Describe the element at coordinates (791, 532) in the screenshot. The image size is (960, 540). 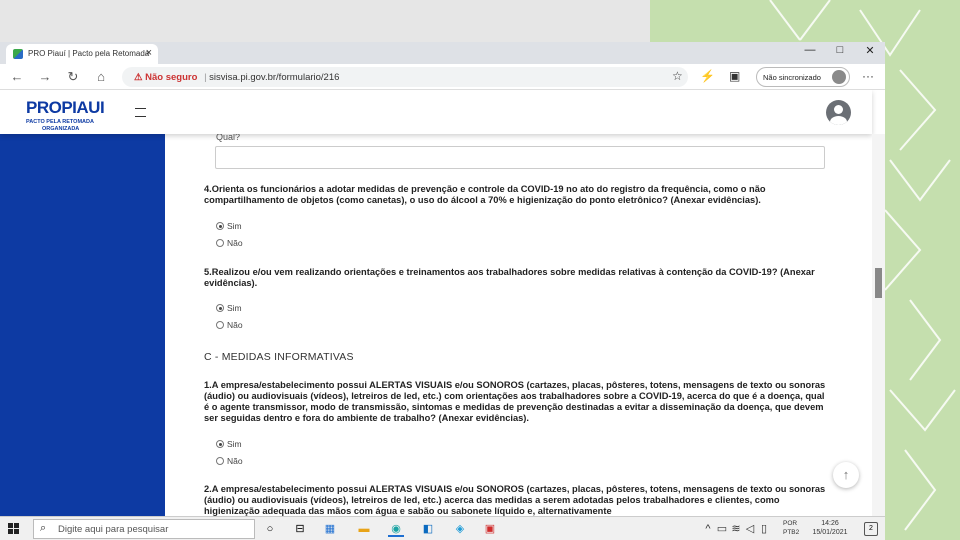
I see `keyboard-layout: PTB2` at that location.